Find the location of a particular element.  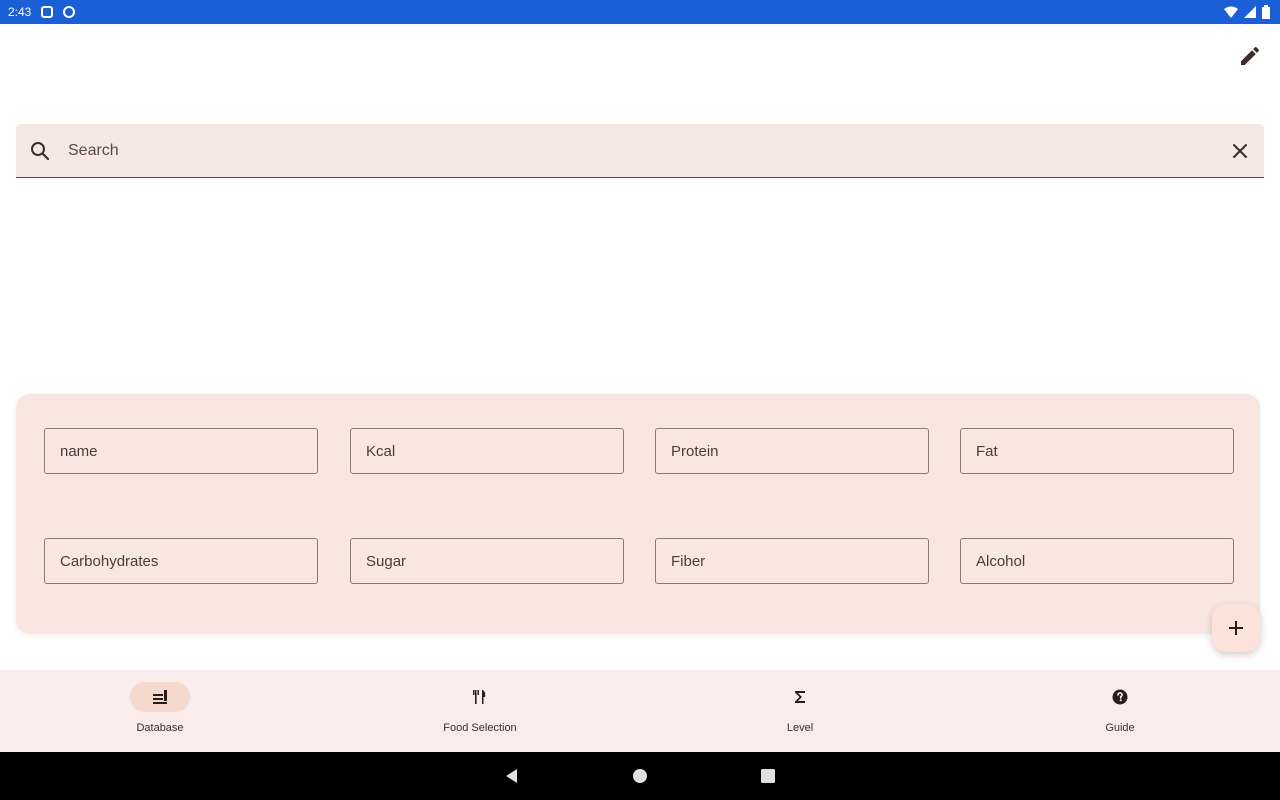

kcal-field is located at coordinates (487, 451).